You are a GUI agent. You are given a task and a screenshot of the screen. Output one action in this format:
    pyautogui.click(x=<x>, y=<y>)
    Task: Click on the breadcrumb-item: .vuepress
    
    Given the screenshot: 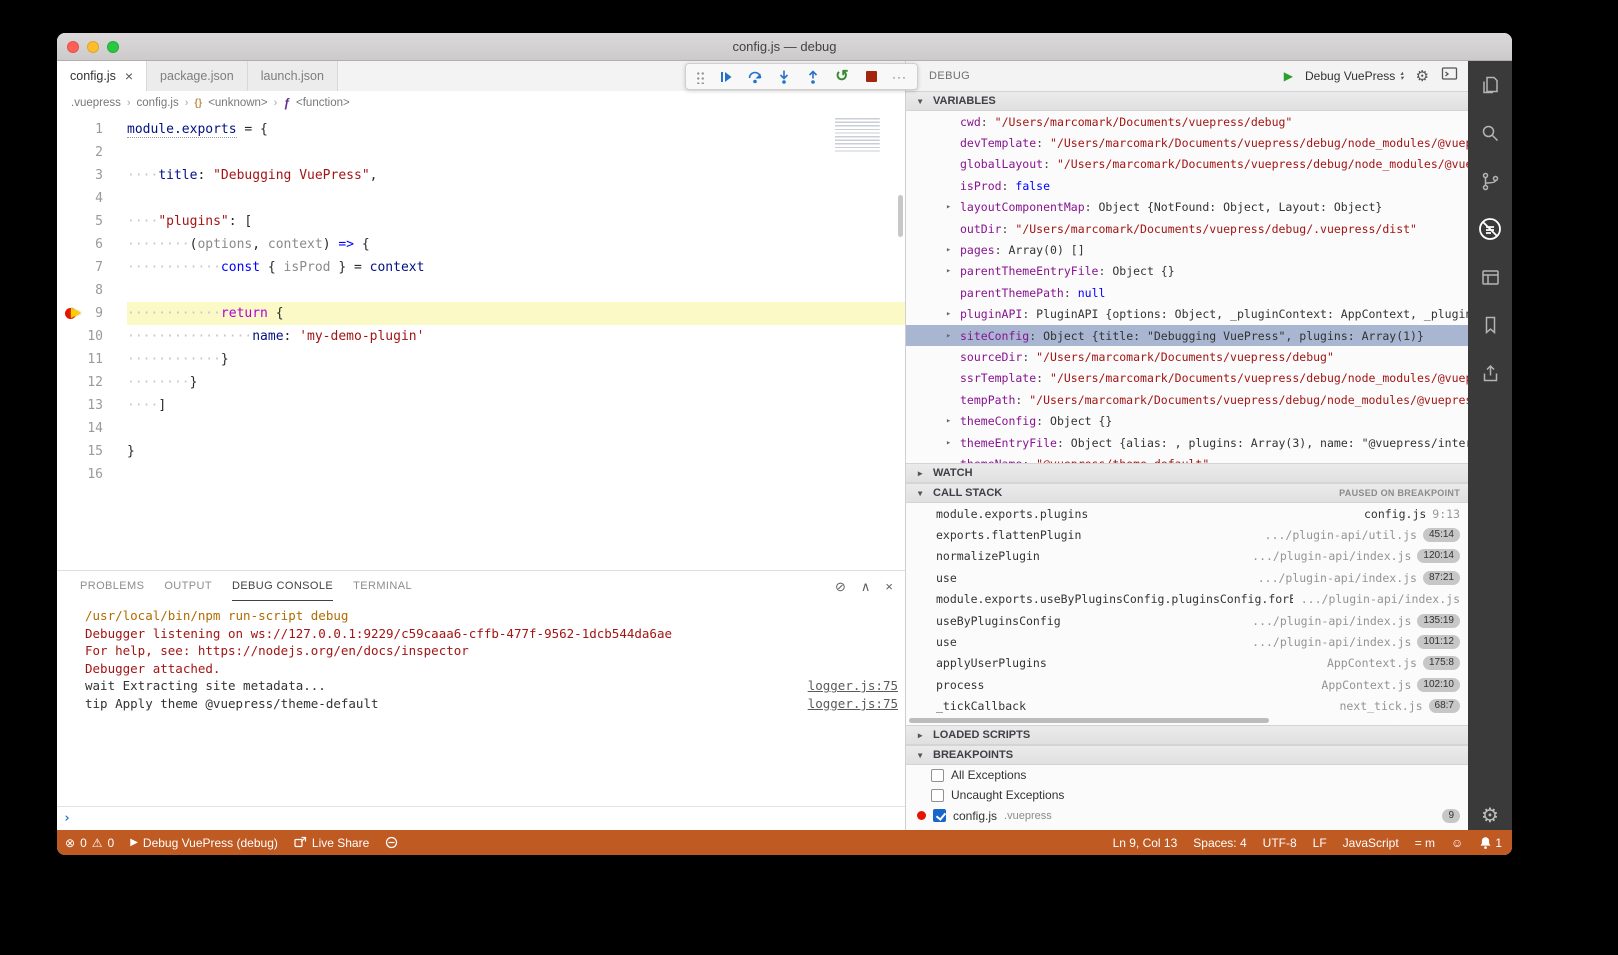 What is the action you would take?
    pyautogui.click(x=96, y=103)
    